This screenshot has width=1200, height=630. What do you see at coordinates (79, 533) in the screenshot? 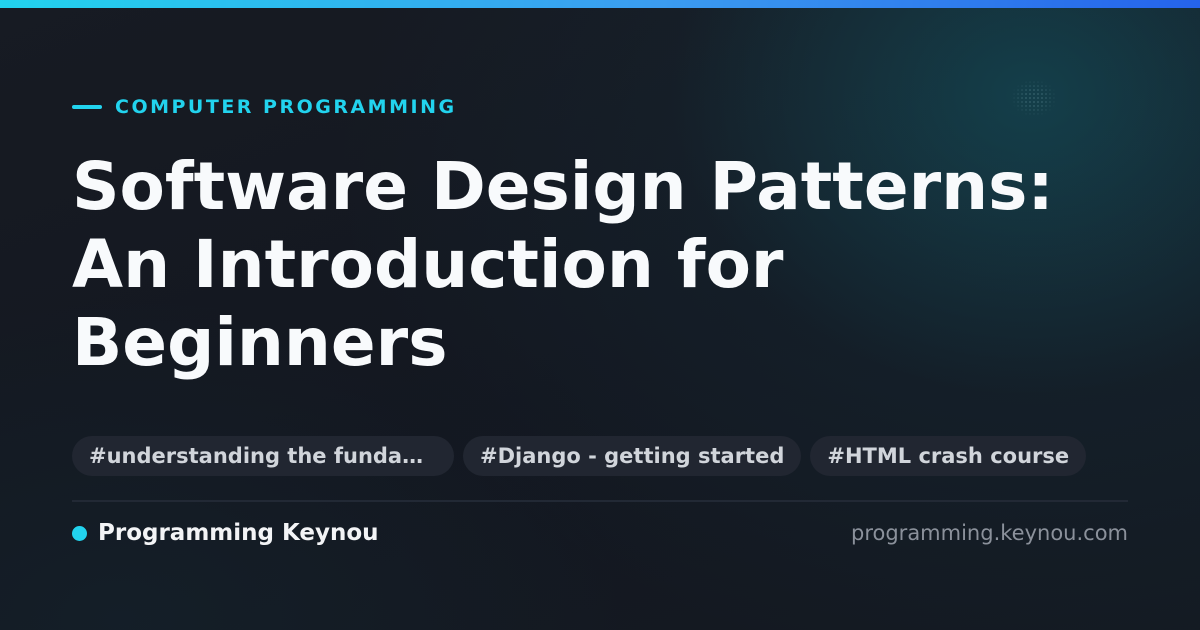
I see `brand-dot-icon` at bounding box center [79, 533].